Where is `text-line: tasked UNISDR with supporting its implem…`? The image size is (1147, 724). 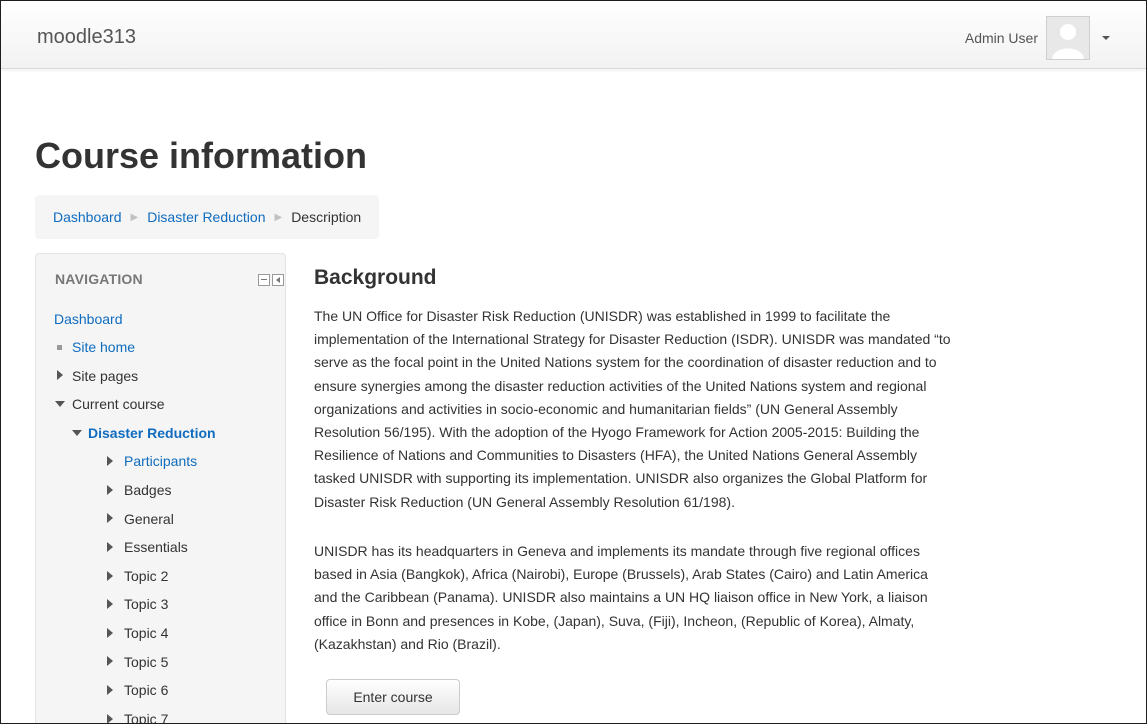
text-line: tasked UNISDR with supporting its implem… is located at coordinates (621, 478).